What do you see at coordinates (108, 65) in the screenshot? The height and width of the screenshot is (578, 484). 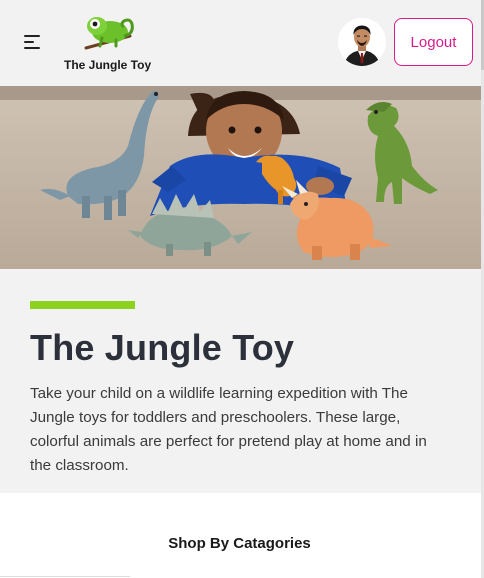 I see `brand-name: The Jungle Toy` at bounding box center [108, 65].